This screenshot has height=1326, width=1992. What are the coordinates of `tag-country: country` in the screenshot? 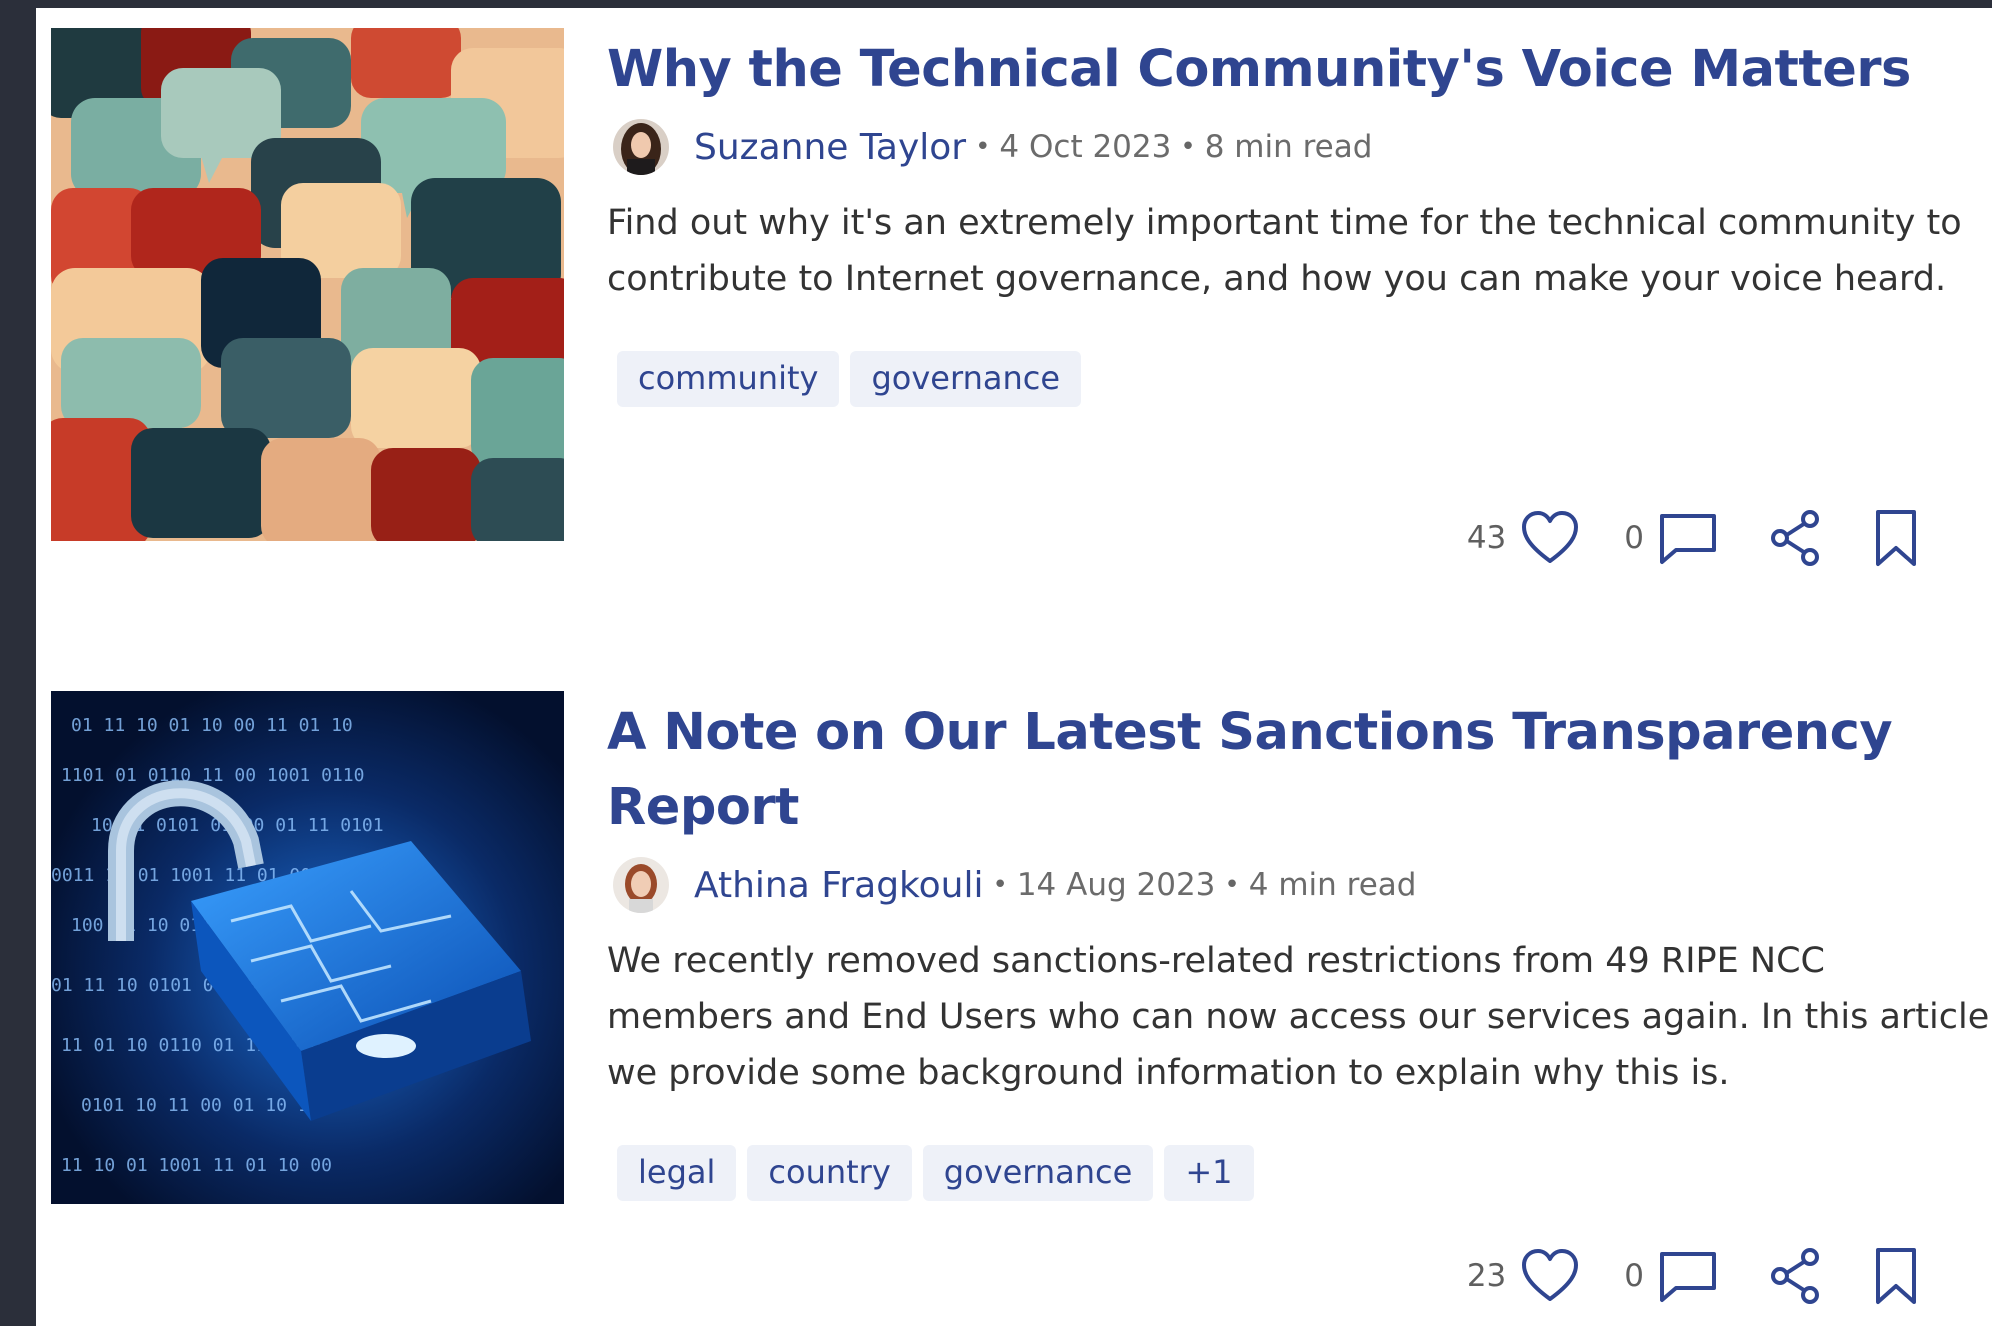 It's located at (829, 1173).